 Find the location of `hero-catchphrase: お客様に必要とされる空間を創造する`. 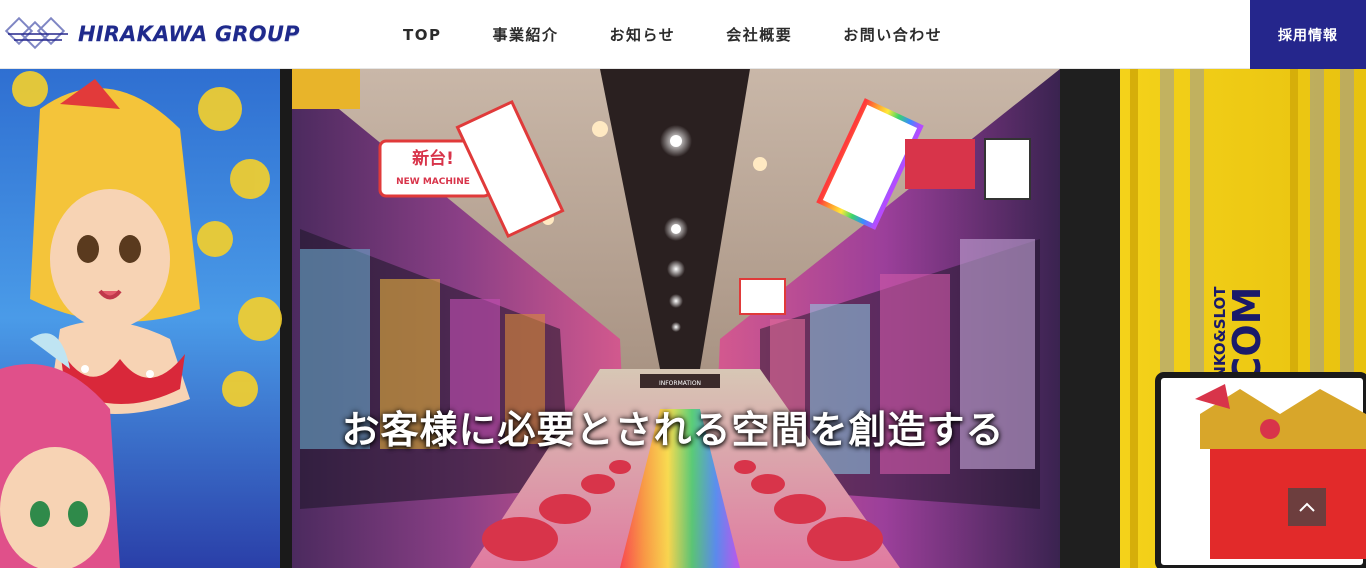

hero-catchphrase: お客様に必要とされる空間を創造する is located at coordinates (673, 429).